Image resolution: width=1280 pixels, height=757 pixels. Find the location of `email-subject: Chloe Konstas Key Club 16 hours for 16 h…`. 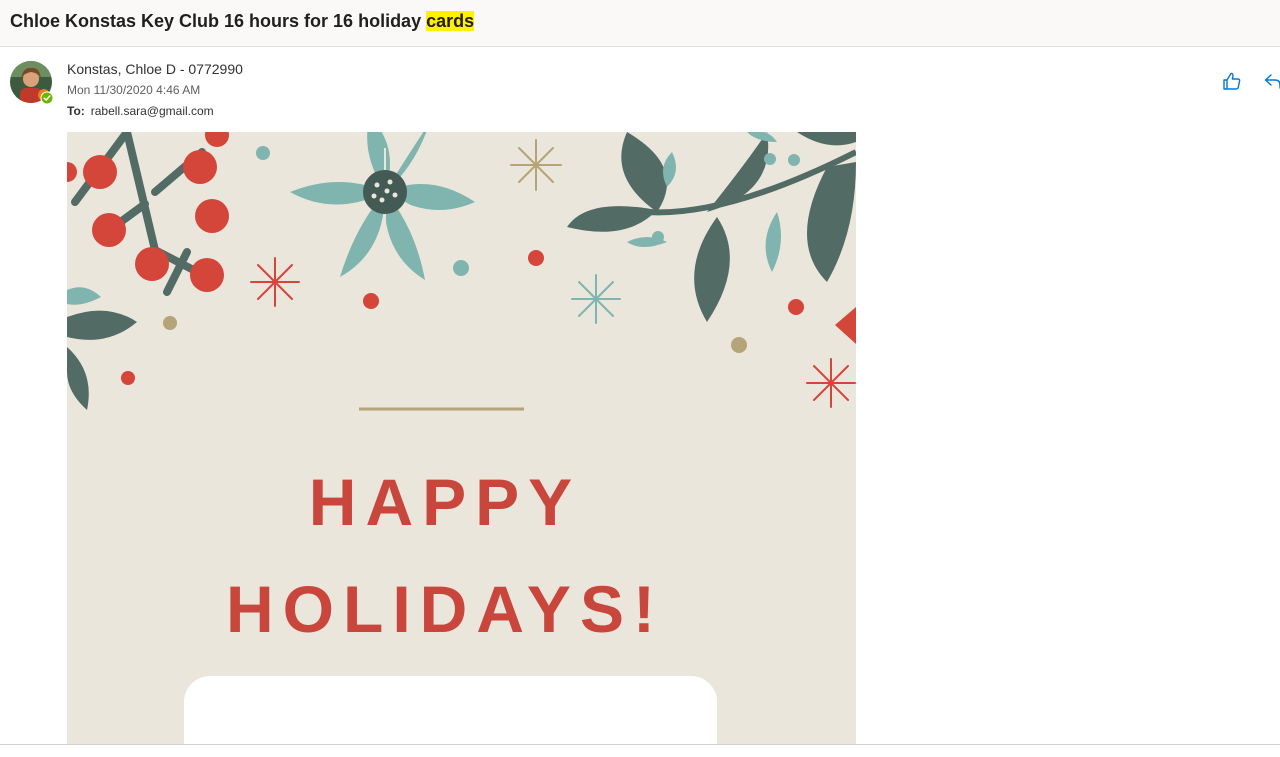

email-subject: Chloe Konstas Key Club 16 hours for 16 h… is located at coordinates (242, 21).